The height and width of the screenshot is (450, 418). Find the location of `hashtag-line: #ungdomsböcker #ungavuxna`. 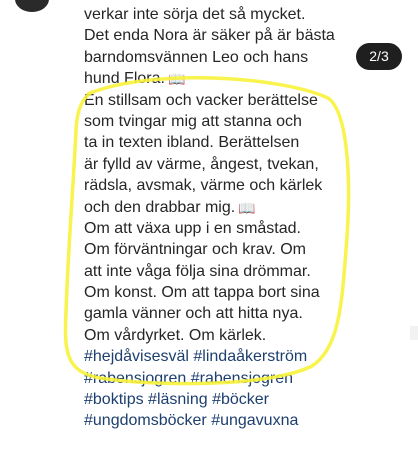

hashtag-line: #ungdomsböcker #ungavuxna is located at coordinates (219, 420).